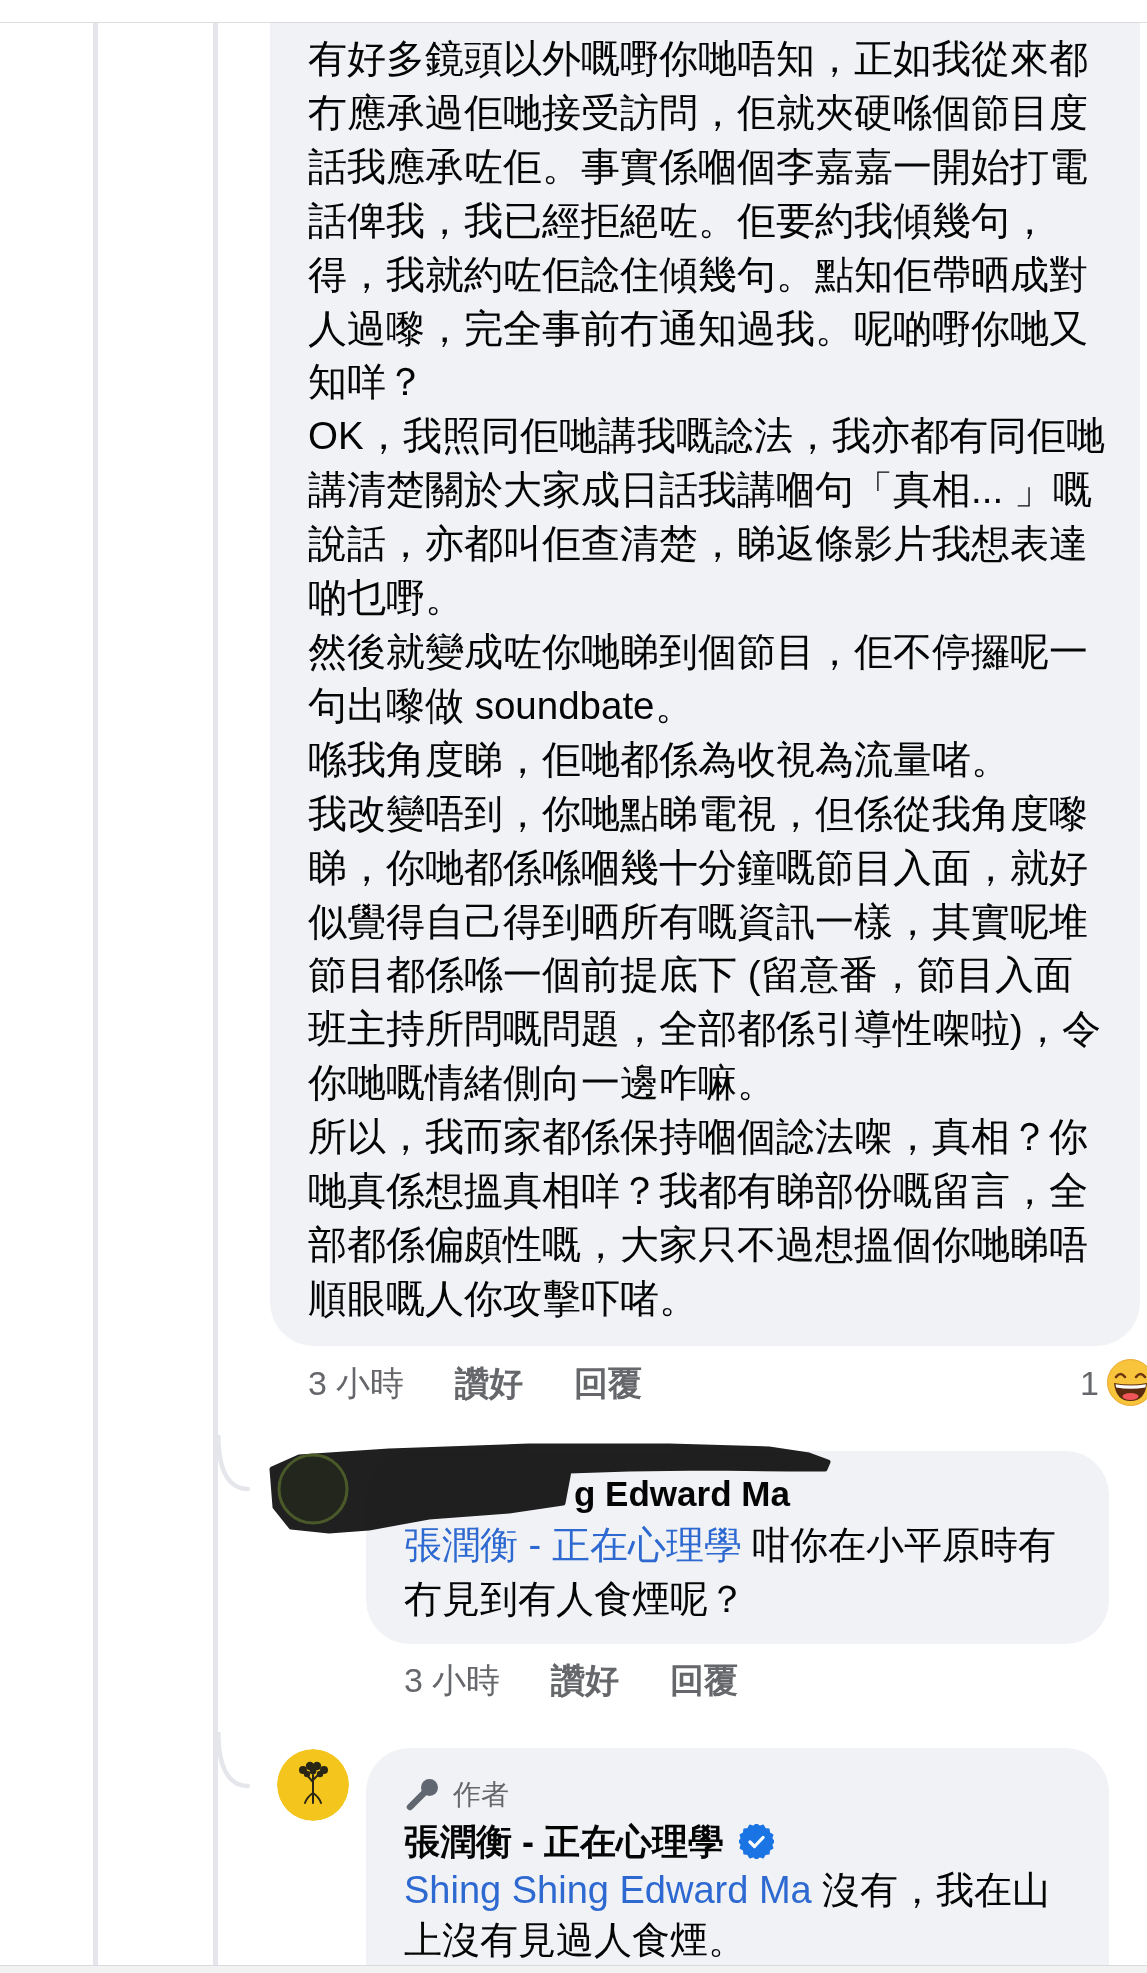 This screenshot has width=1147, height=1973. Describe the element at coordinates (706, 517) in the screenshot. I see `comment-text: OK，我照同佢哋講我嘅諗法，我亦都有同佢哋講清楚關於大家成日話我講嗰句「真相... 」嘅說話，亦都叫佢查清楚，睇返條影片我想表達啲乜嘢。` at that location.